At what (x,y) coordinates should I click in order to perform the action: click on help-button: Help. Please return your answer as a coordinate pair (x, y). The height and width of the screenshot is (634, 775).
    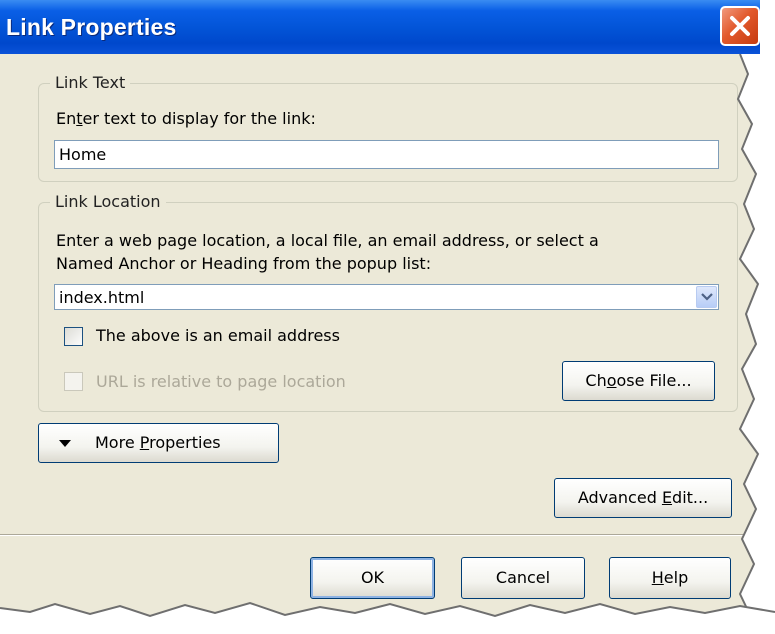
    Looking at the image, I should click on (670, 578).